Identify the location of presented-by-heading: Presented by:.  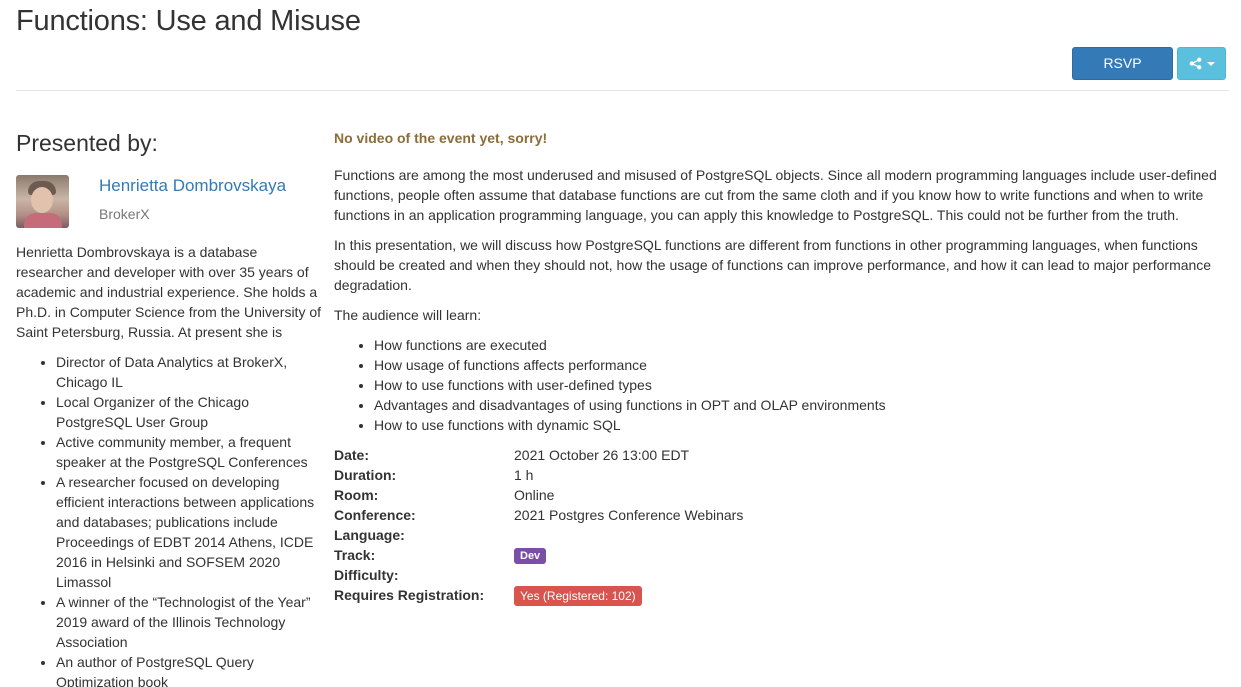
(87, 143).